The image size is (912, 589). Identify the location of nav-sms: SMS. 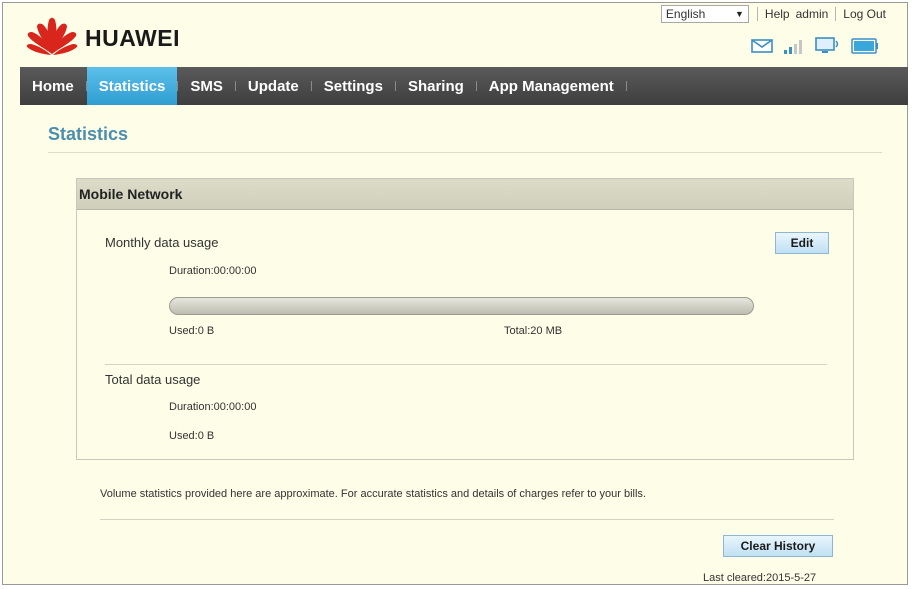
(206, 86).